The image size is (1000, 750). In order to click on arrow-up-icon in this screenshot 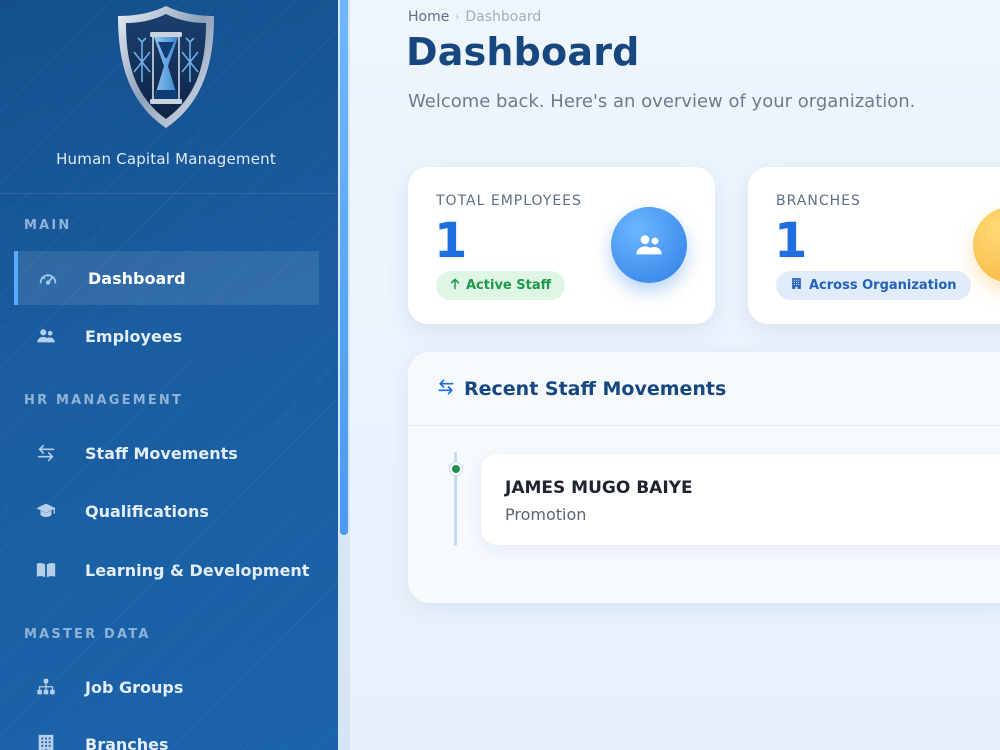, I will do `click(455, 285)`.